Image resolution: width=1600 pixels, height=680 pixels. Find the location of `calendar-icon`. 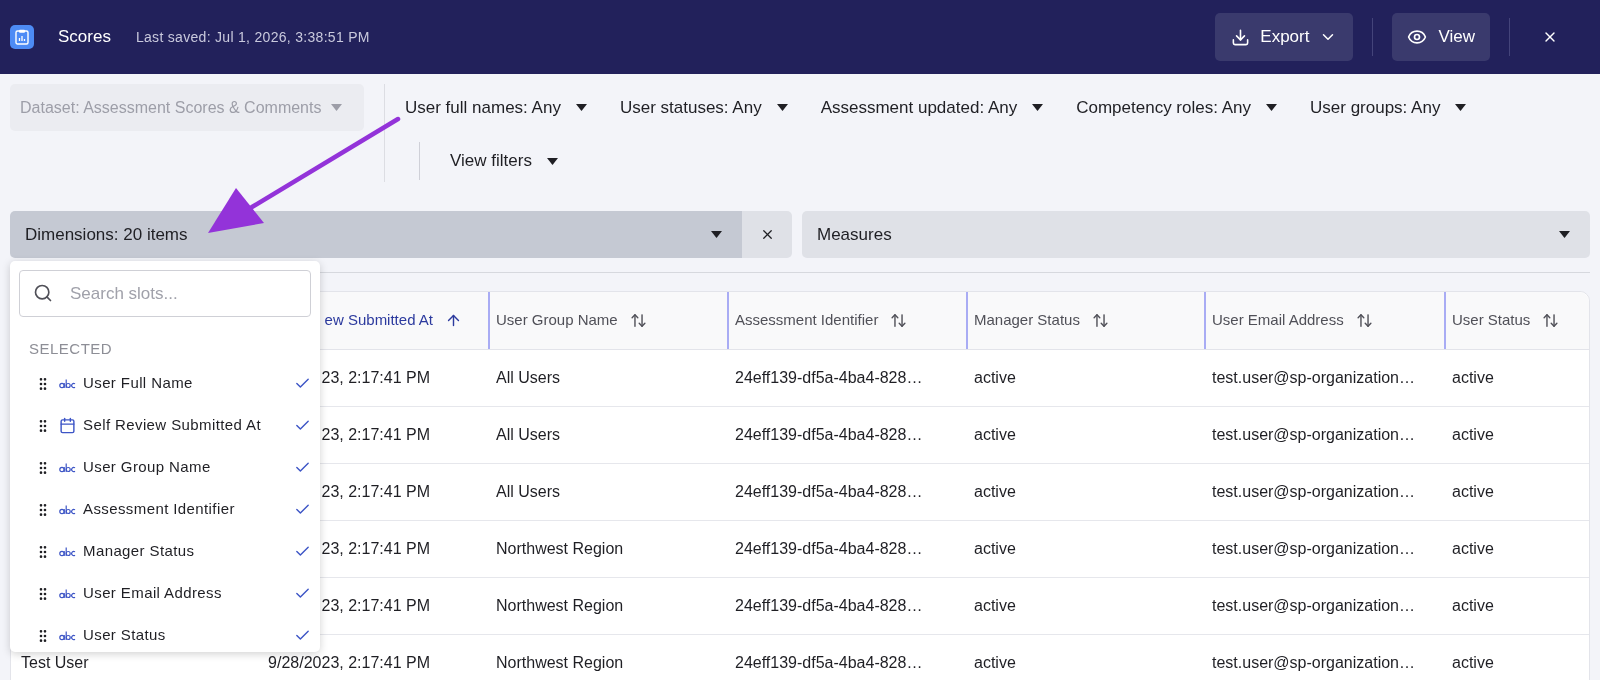

calendar-icon is located at coordinates (67, 425).